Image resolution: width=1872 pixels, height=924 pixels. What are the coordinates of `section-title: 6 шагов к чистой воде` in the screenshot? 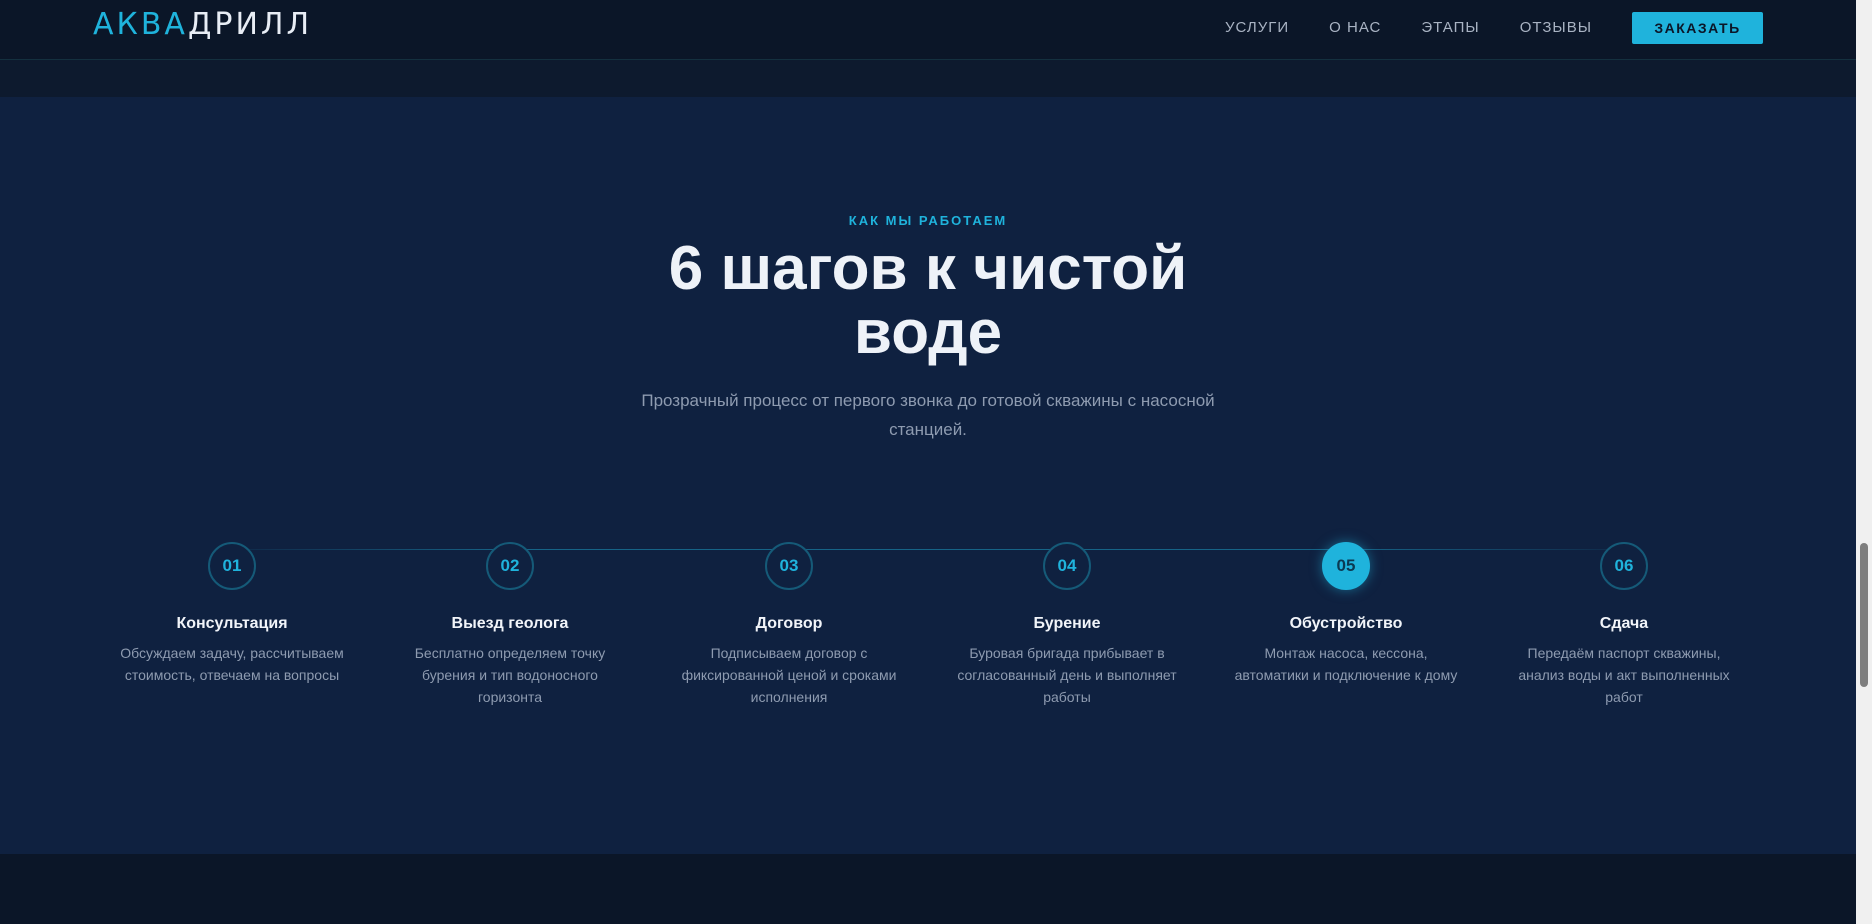 It's located at (928, 301).